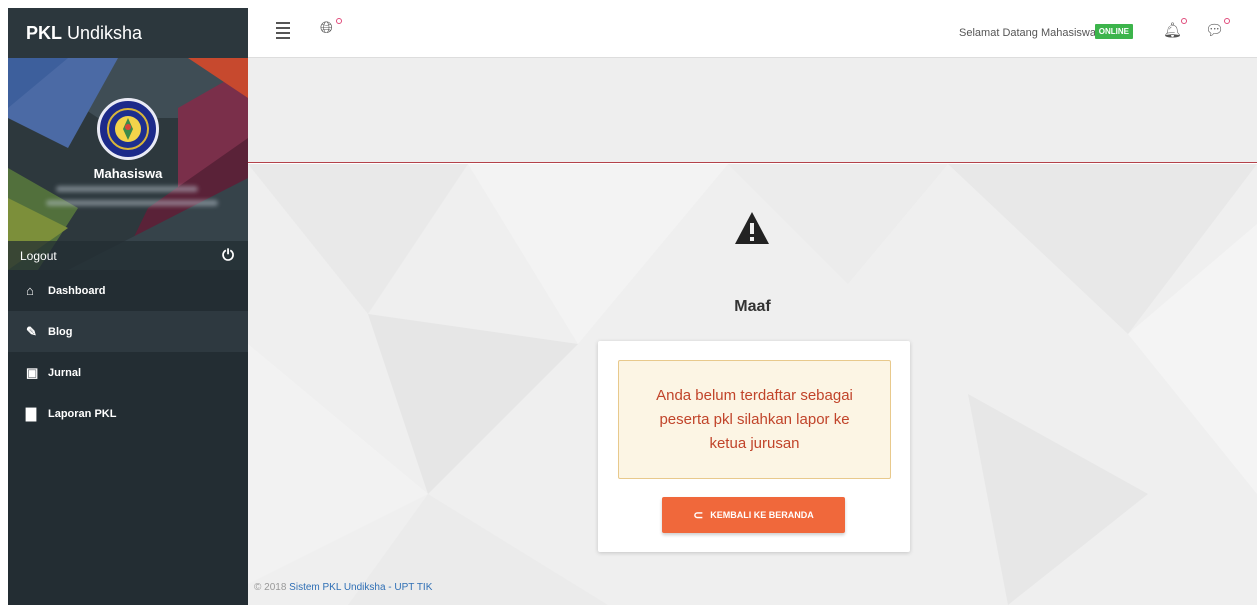 The width and height of the screenshot is (1257, 605). I want to click on sidebar-item-label: Jurnal, so click(65, 372).